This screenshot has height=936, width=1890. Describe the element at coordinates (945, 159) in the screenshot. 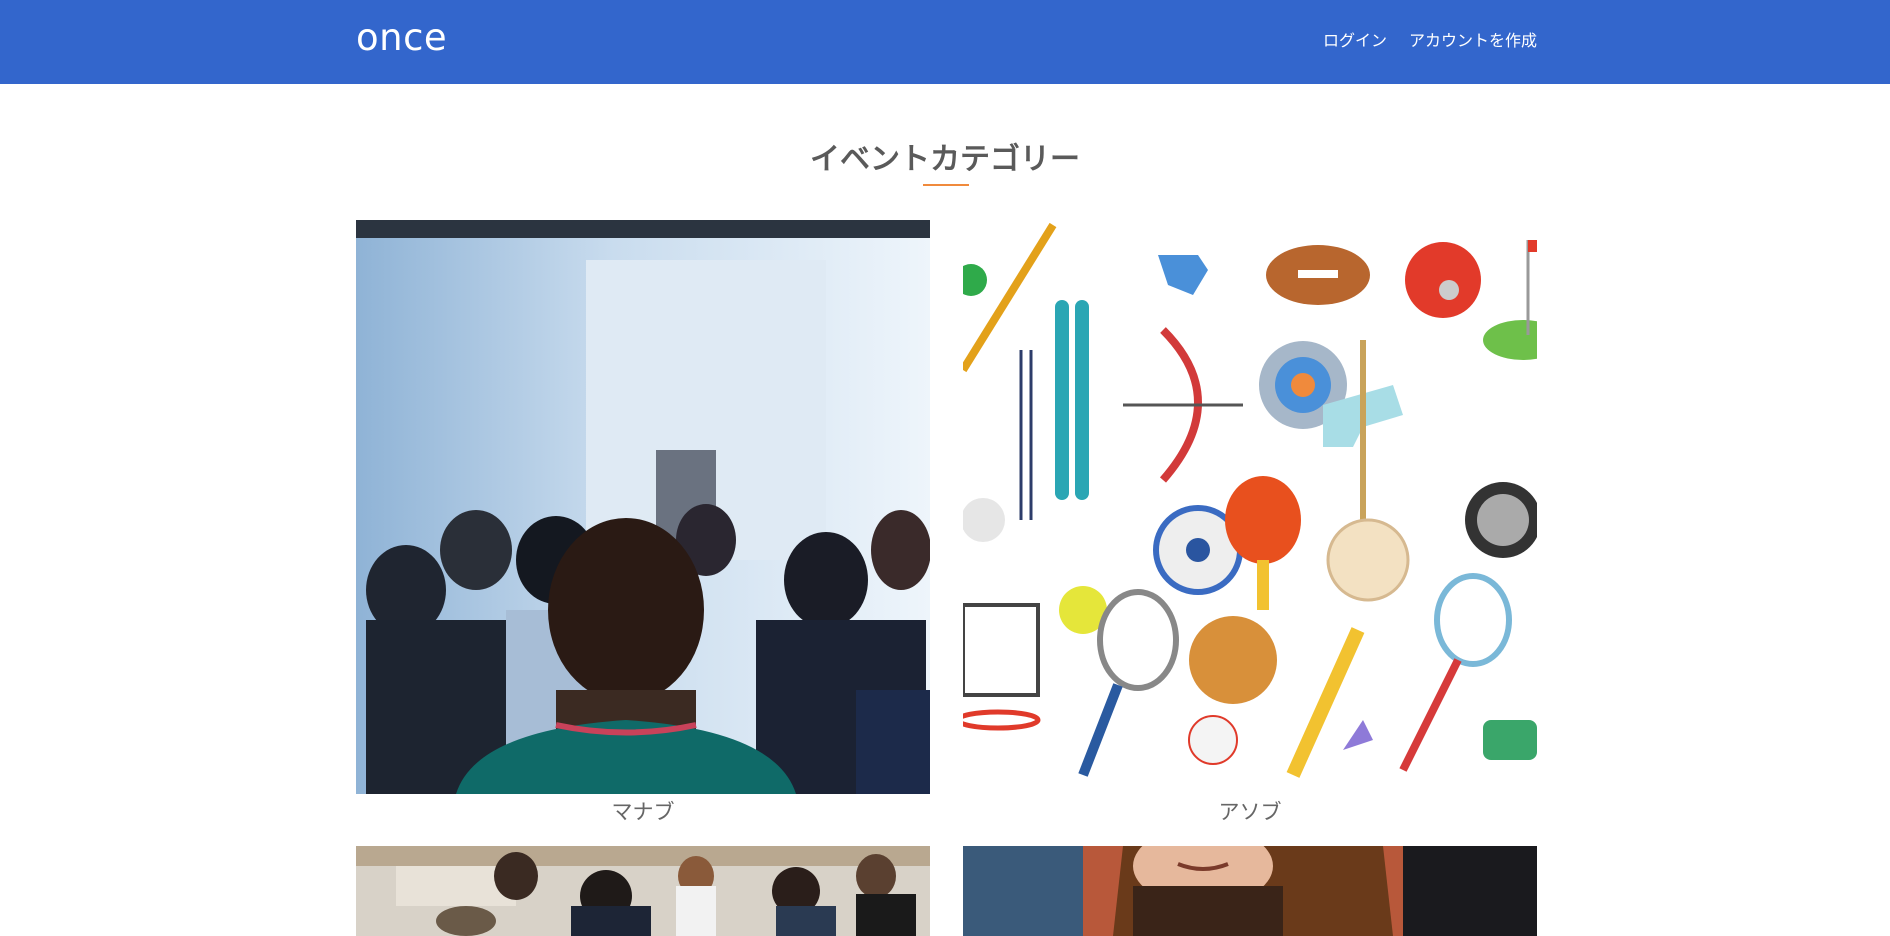

I see `section-title: イベントカテゴリー` at that location.